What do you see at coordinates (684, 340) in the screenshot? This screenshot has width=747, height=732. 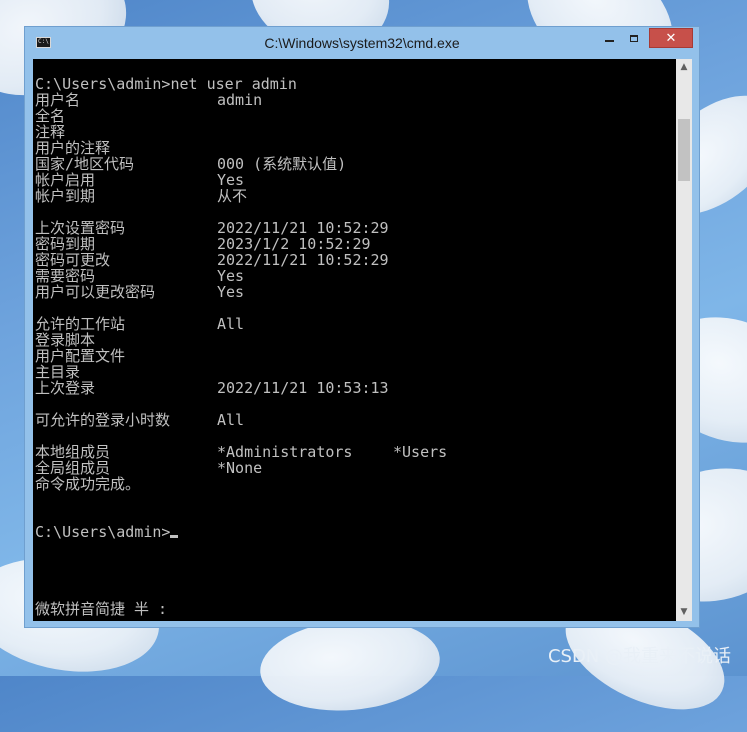 I see `vertical-scrollbar: ▲ ▼` at bounding box center [684, 340].